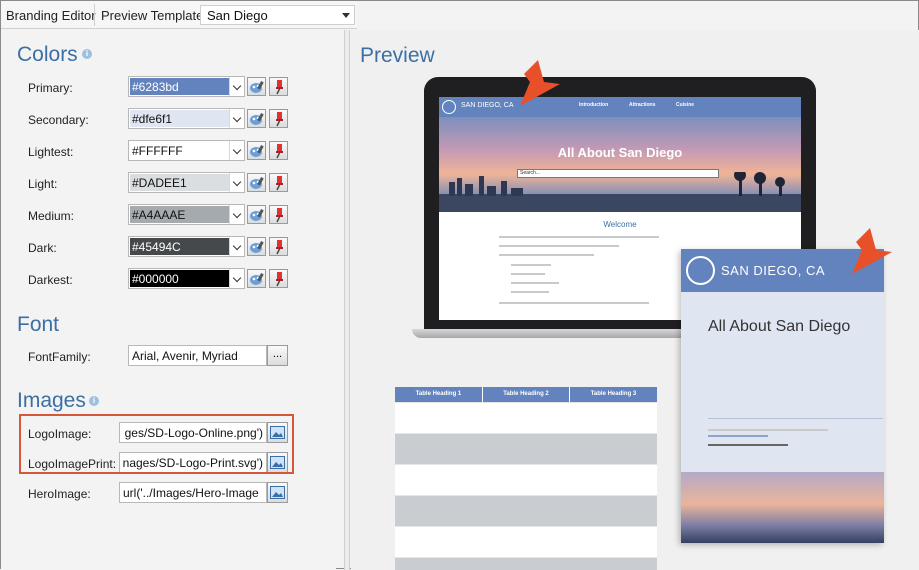  What do you see at coordinates (782, 382) in the screenshot?
I see `print-body: All About San Diego` at bounding box center [782, 382].